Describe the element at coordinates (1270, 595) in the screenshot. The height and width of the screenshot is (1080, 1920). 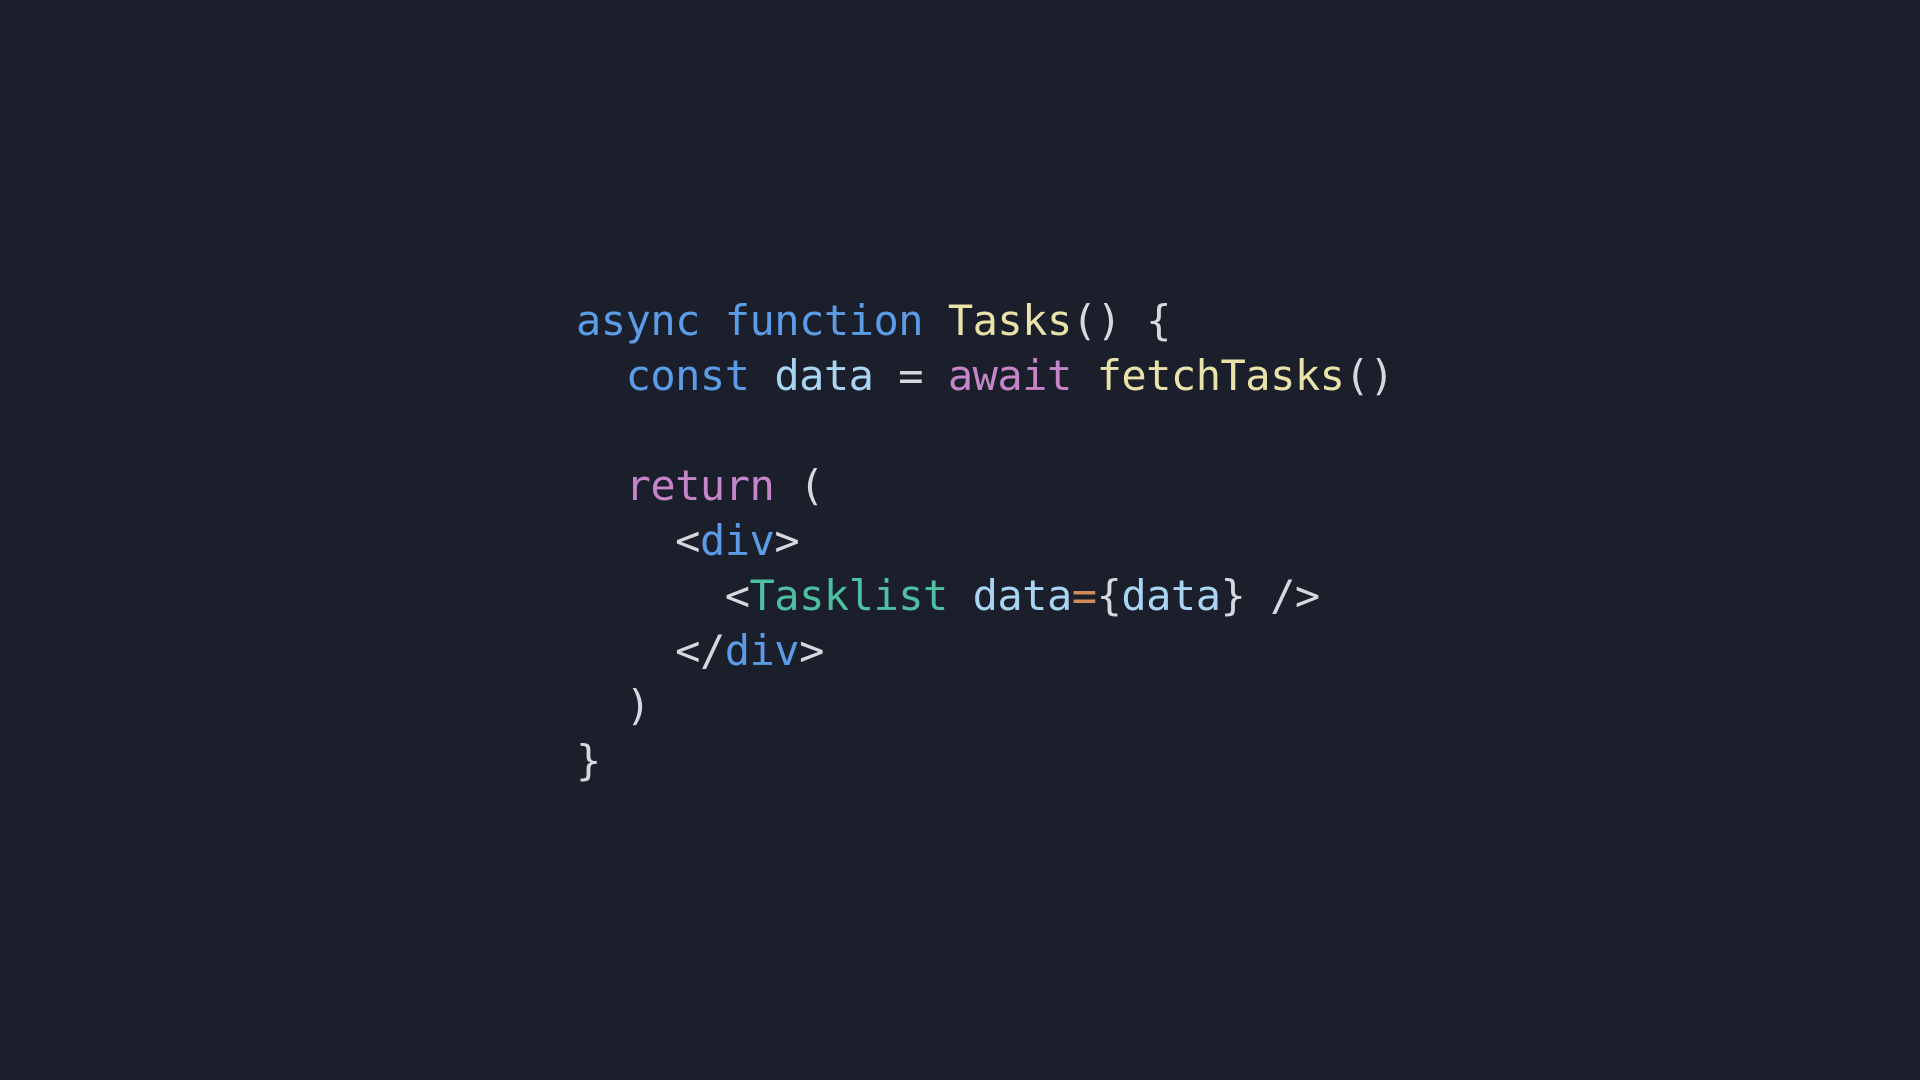
I see `token-punctuation: } />` at that location.